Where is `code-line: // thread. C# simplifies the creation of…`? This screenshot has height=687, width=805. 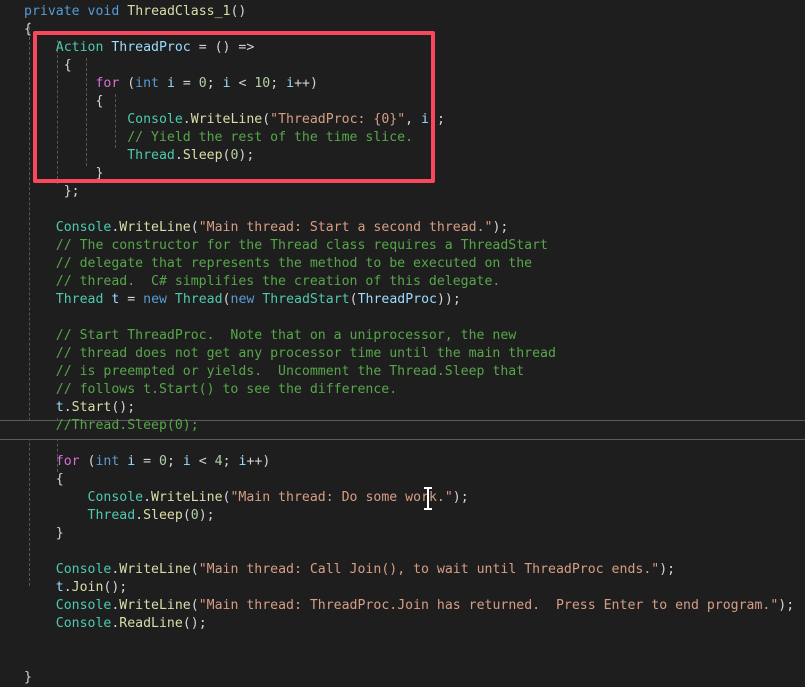
code-line: // thread. C# simplifies the creation of… is located at coordinates (402, 282).